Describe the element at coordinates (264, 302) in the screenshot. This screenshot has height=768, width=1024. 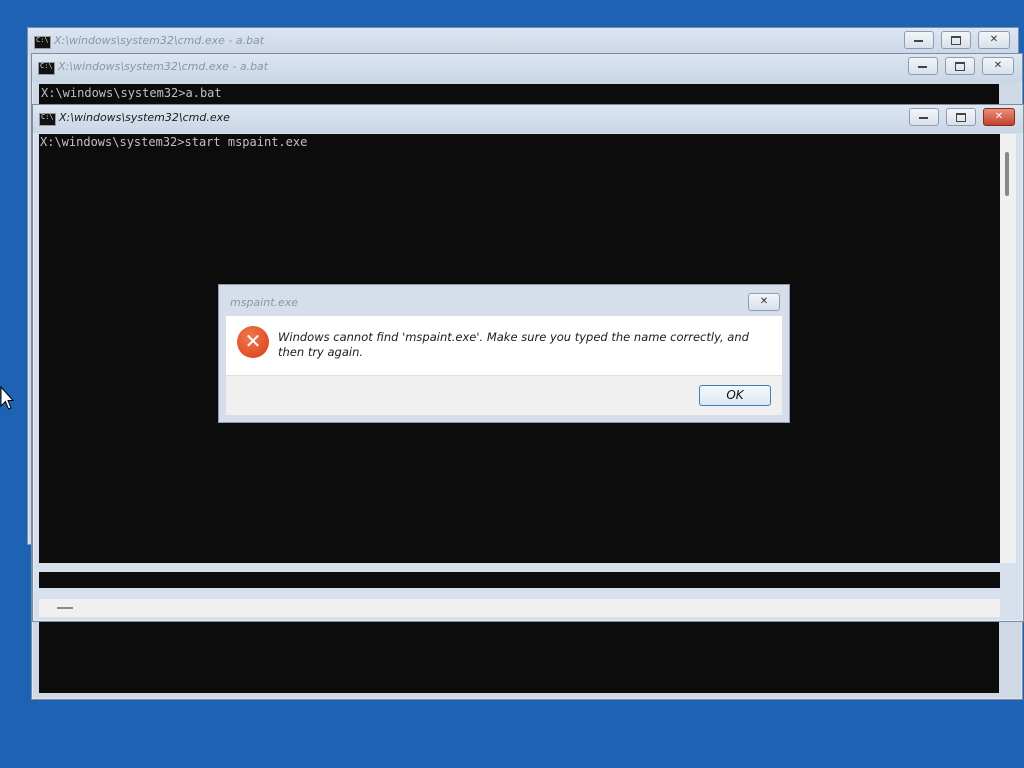
I see `dialog-title: mspaint.exe` at that location.